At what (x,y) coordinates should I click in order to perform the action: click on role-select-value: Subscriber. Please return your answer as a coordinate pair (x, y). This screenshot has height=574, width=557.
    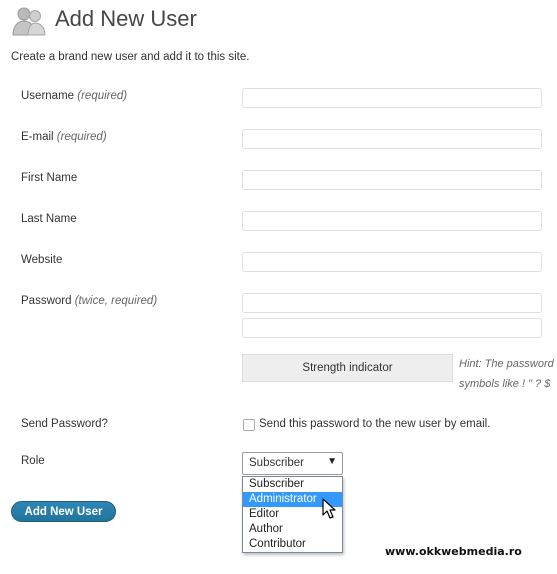
    Looking at the image, I should click on (276, 463).